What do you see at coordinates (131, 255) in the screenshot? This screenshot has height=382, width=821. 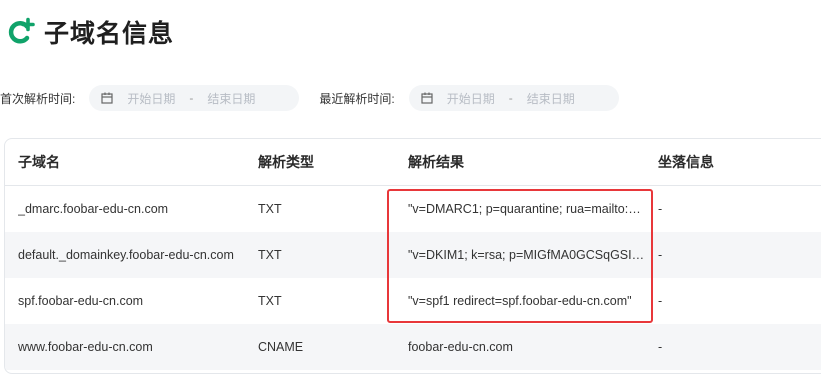 I see `subdomain-cell: default._domainkey.foobar-edu-cn.com` at bounding box center [131, 255].